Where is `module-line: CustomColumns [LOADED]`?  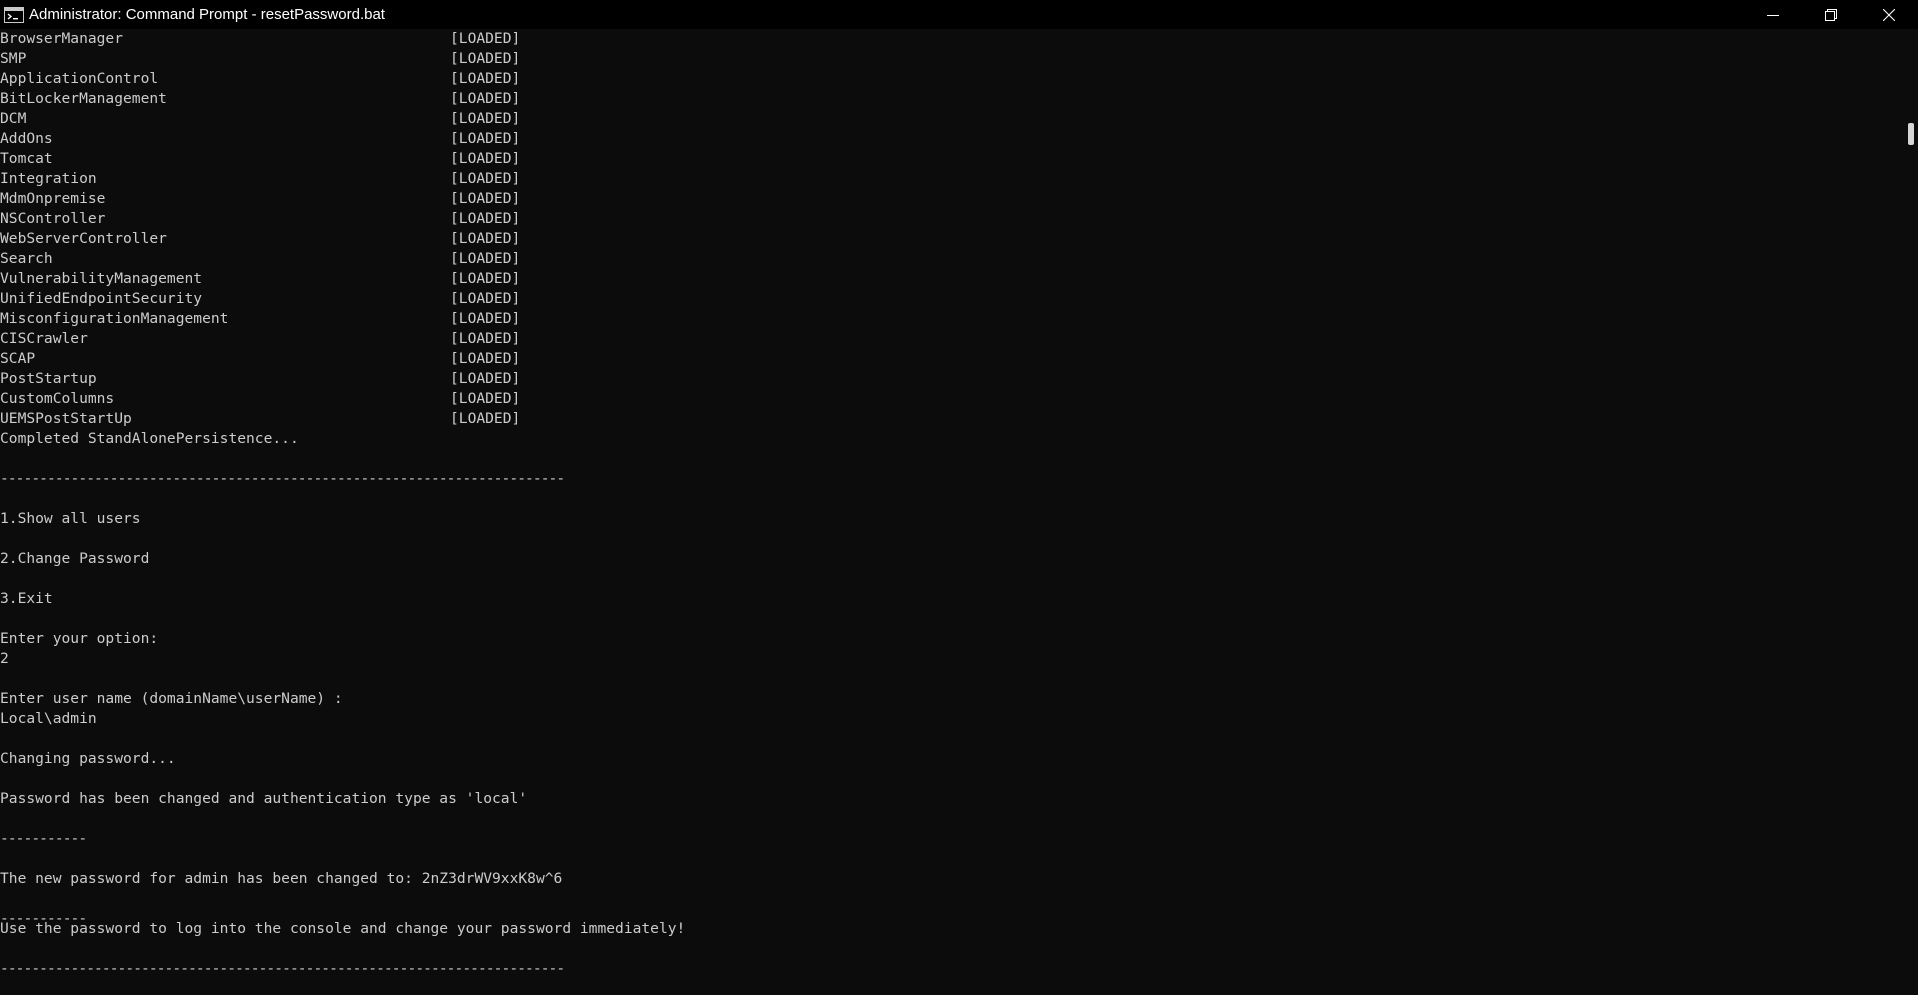
module-line: CustomColumns [LOADED] is located at coordinates (950, 399).